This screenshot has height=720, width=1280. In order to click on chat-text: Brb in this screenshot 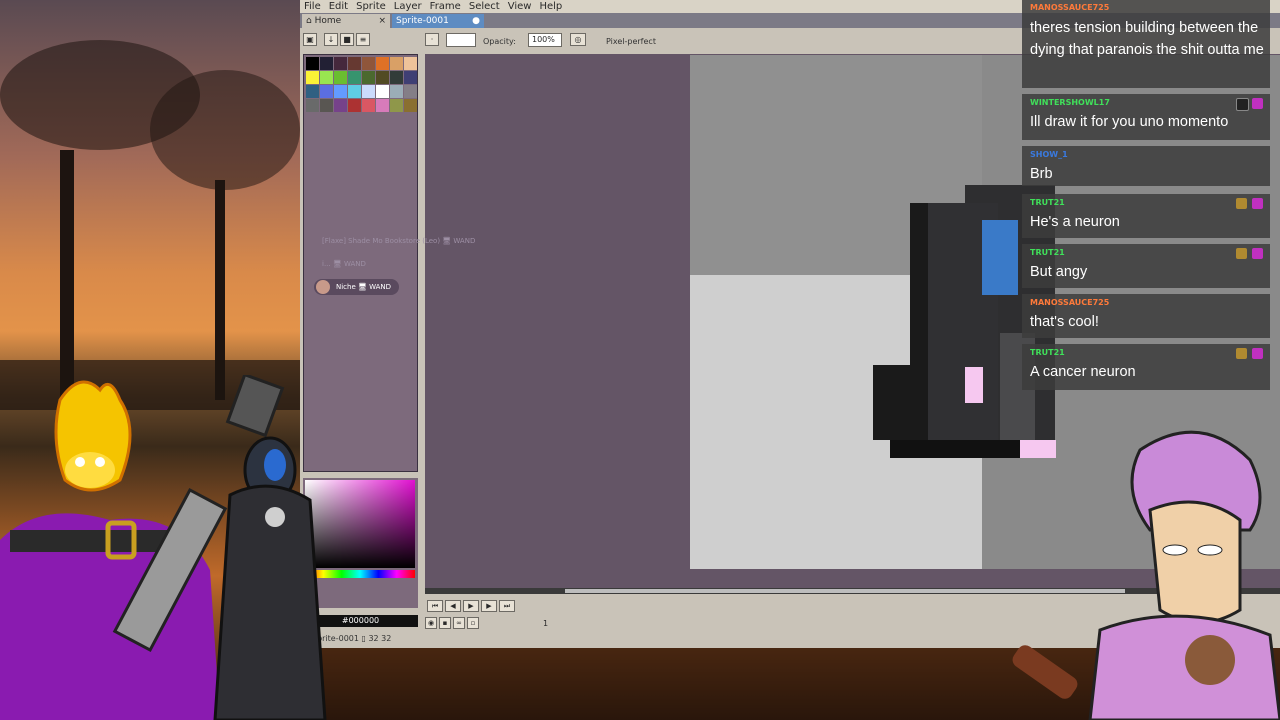, I will do `click(1041, 174)`.